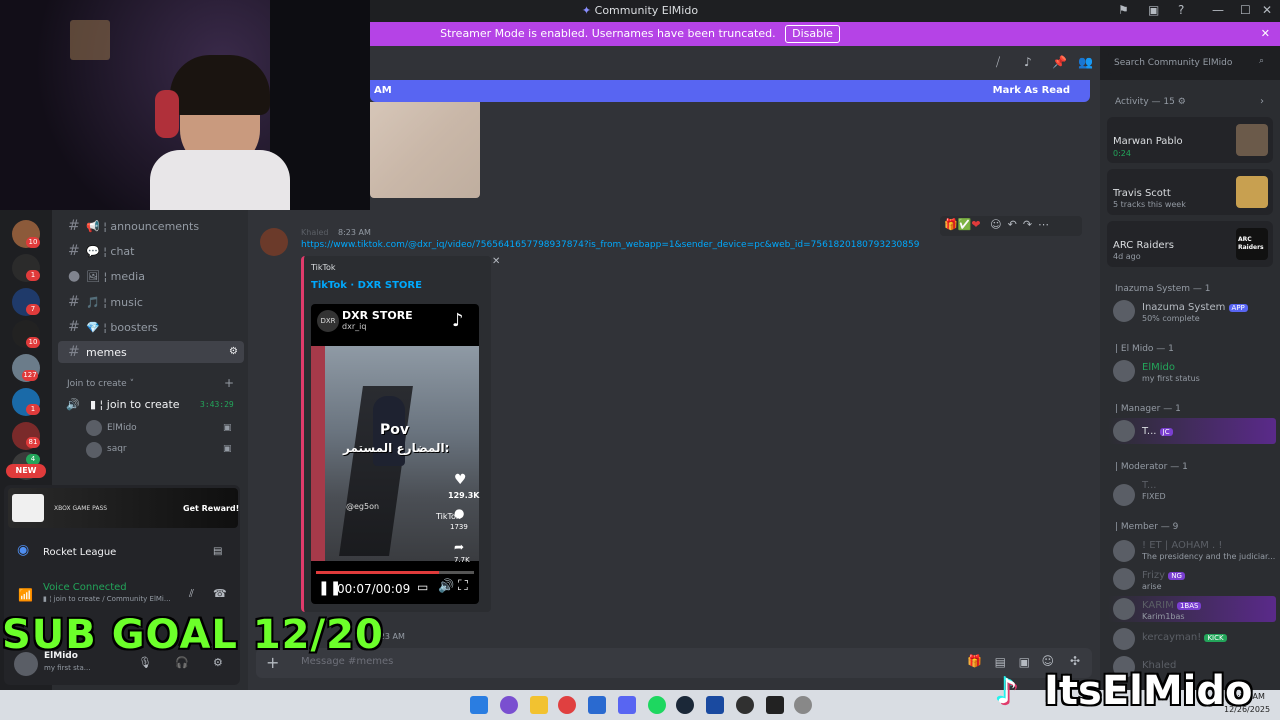 The image size is (1280, 720). Describe the element at coordinates (314, 232) in the screenshot. I see `message-author: Khaled` at that location.